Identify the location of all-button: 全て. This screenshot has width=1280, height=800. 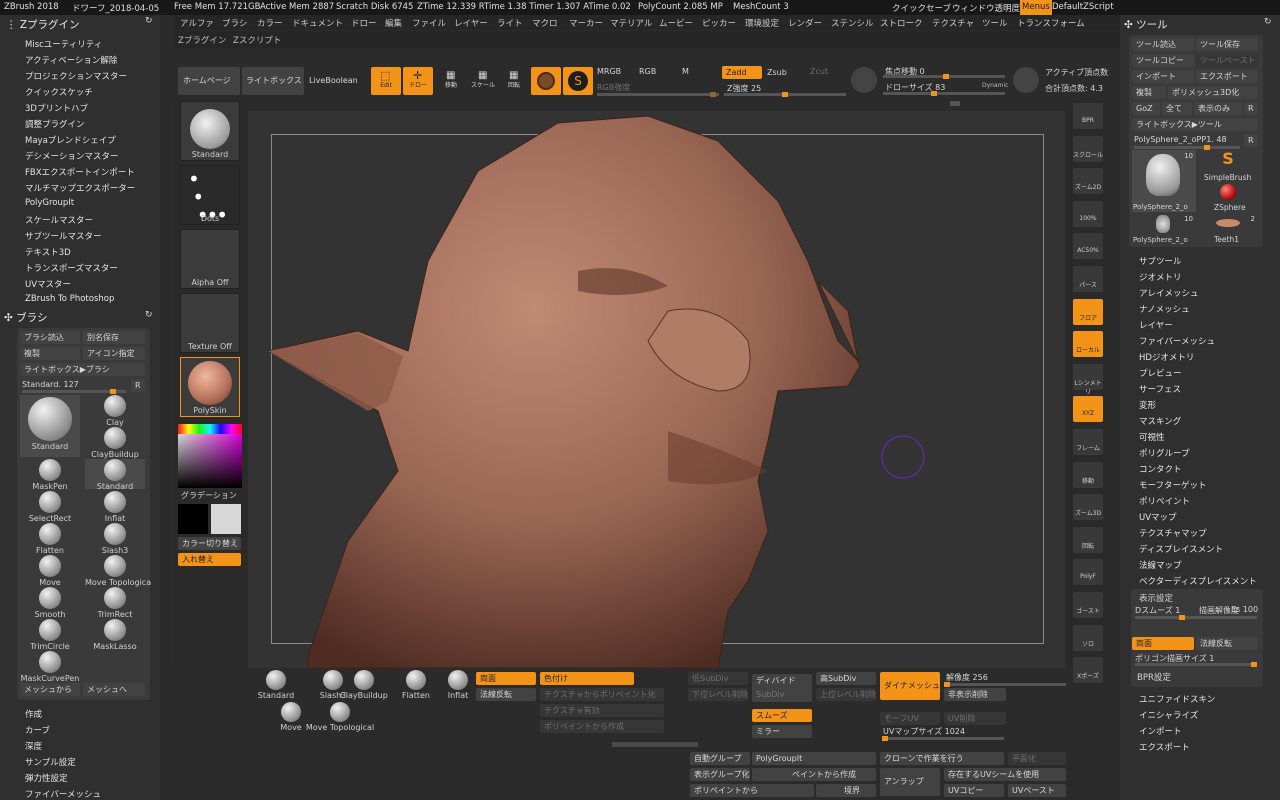
(1177, 108).